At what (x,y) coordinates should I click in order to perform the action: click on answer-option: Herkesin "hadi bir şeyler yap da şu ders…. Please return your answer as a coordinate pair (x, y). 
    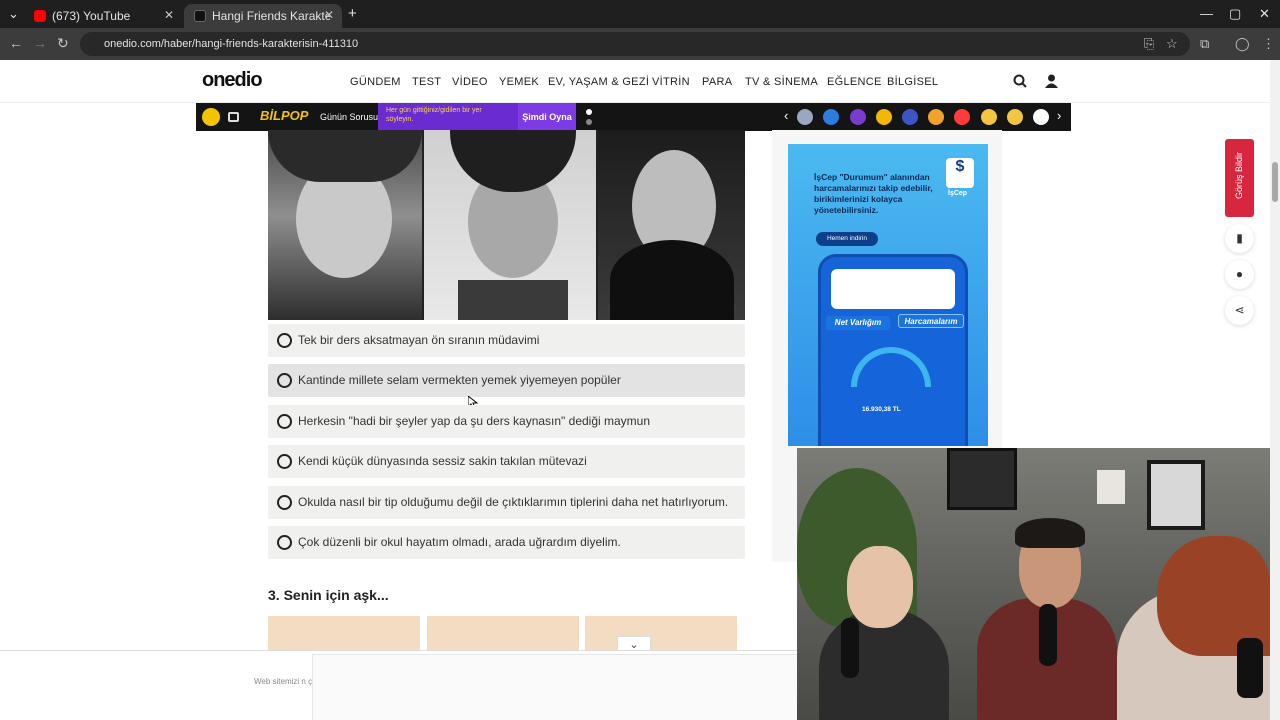
    Looking at the image, I should click on (506, 421).